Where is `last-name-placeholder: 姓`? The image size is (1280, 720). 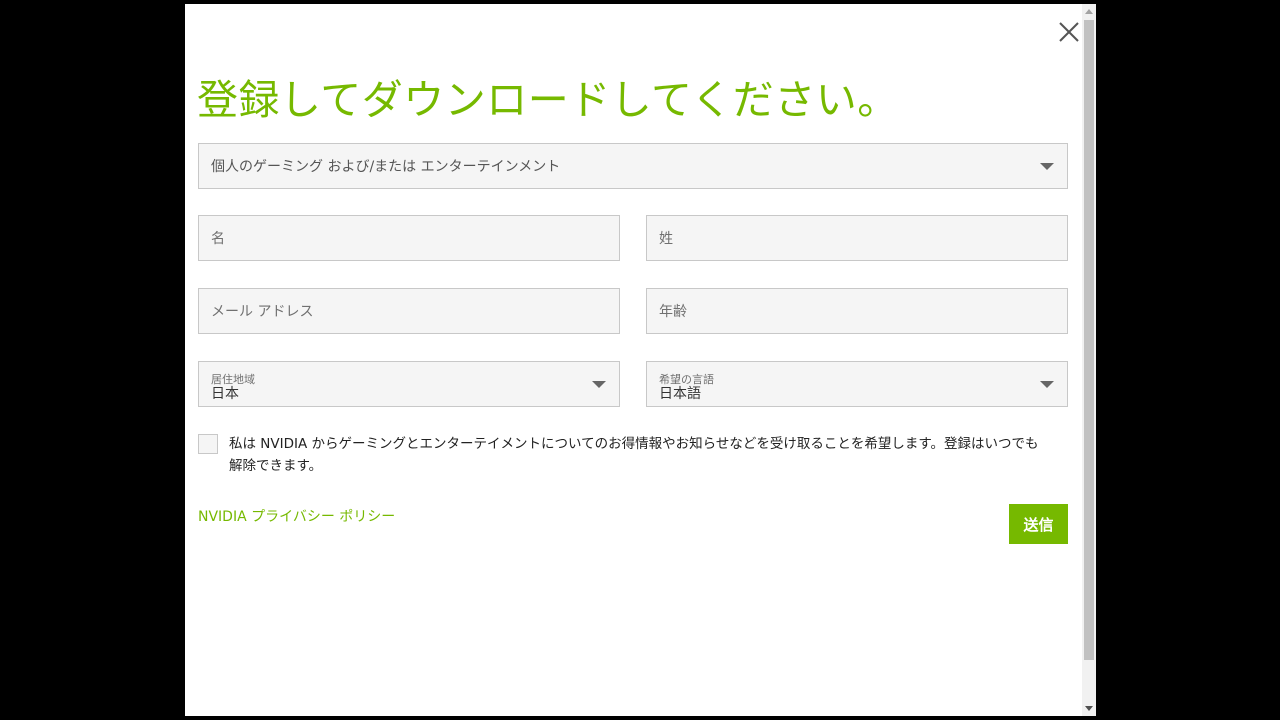
last-name-placeholder: 姓 is located at coordinates (666, 239).